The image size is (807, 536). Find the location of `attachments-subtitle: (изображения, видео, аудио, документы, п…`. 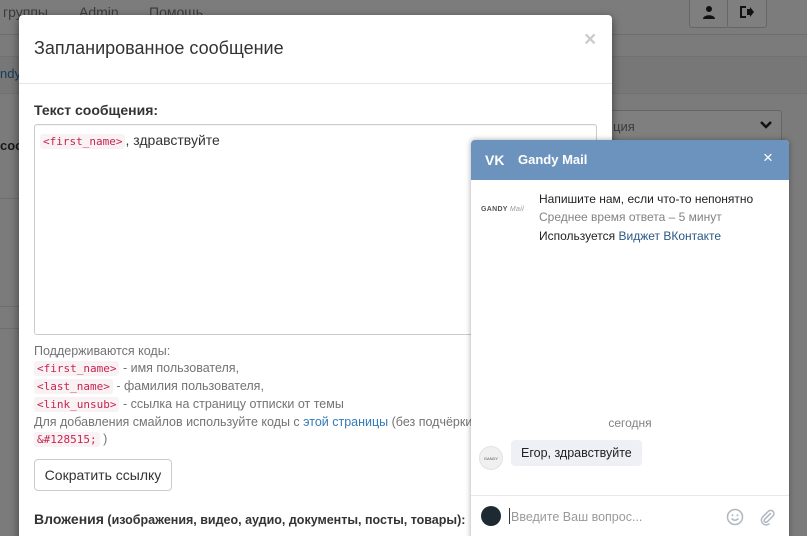

attachments-subtitle: (изображения, видео, аудио, документы, п… is located at coordinates (284, 520).